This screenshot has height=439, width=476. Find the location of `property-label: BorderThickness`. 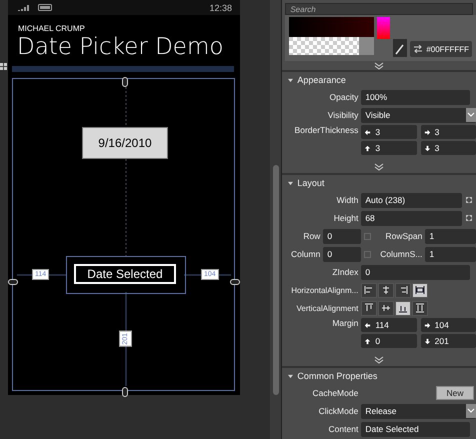

property-label: BorderThickness is located at coordinates (326, 130).